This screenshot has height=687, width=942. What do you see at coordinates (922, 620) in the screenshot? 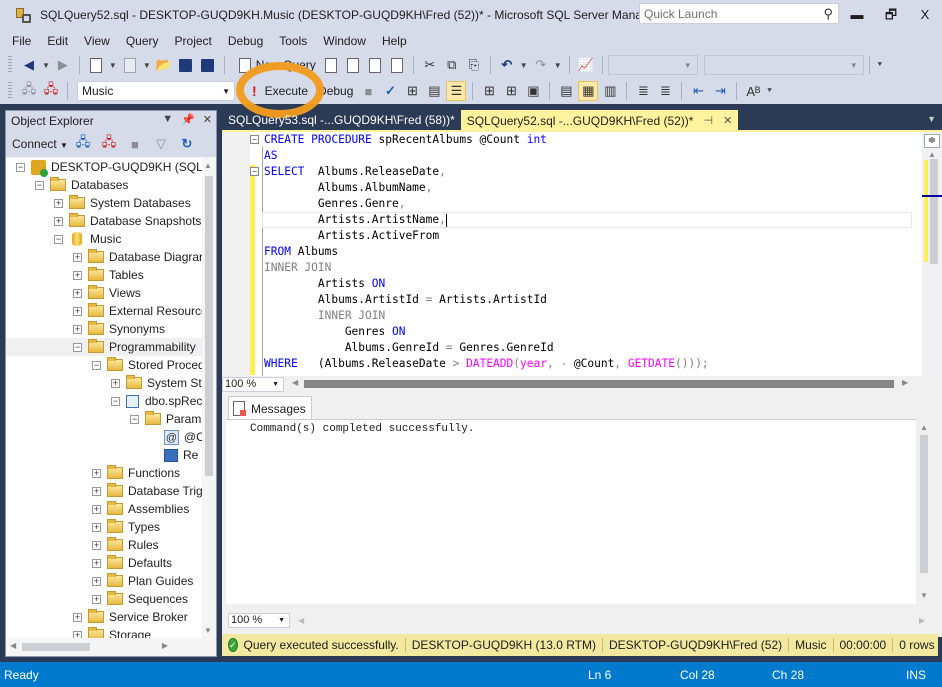
I see `scroll-right-icon: ▶` at bounding box center [922, 620].